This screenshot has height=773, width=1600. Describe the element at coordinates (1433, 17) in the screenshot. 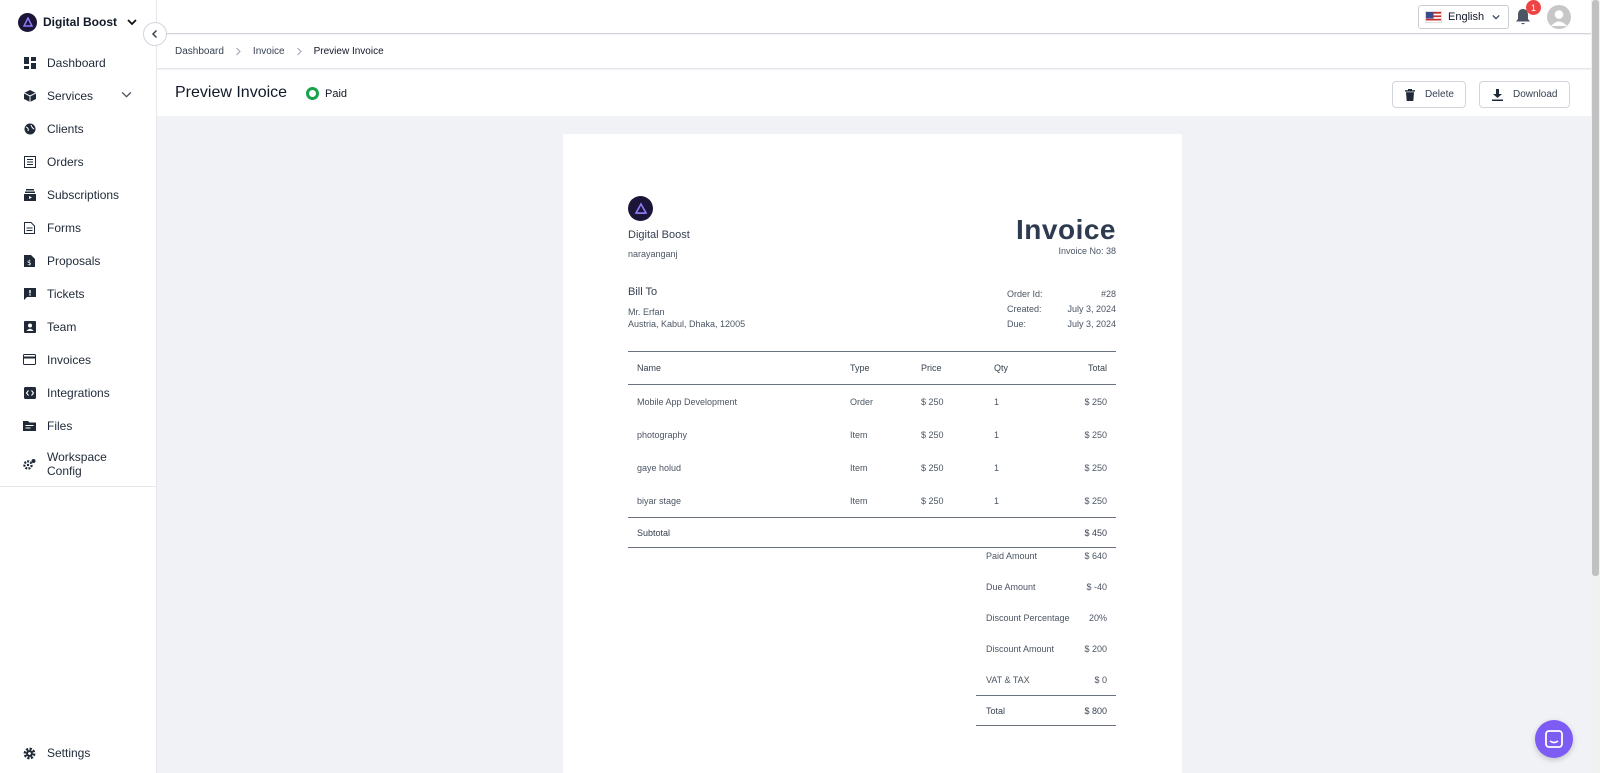

I see `us-flag-icon` at that location.